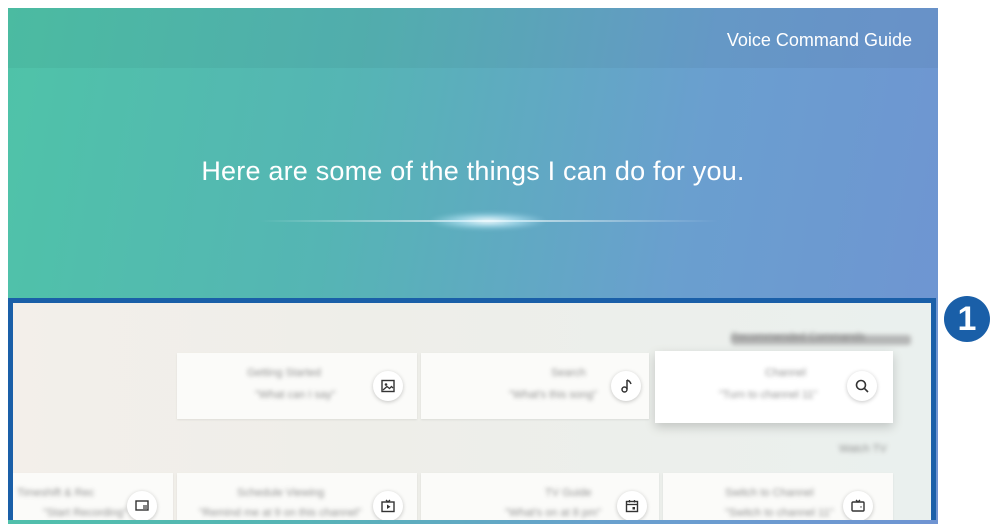  What do you see at coordinates (280, 513) in the screenshot?
I see `card-subtitle: "Remind me at 9 on this channel"` at bounding box center [280, 513].